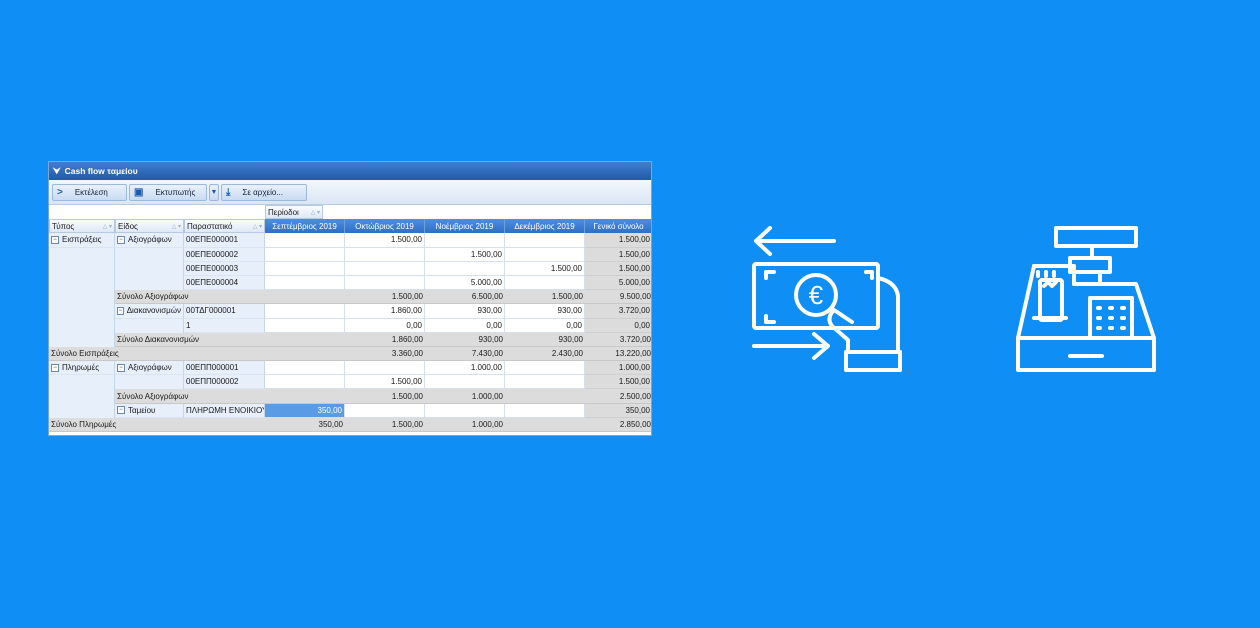 This screenshot has height=628, width=1260. What do you see at coordinates (224, 382) in the screenshot?
I see `row-doc-cell: 00ΕΠΠ000002` at bounding box center [224, 382].